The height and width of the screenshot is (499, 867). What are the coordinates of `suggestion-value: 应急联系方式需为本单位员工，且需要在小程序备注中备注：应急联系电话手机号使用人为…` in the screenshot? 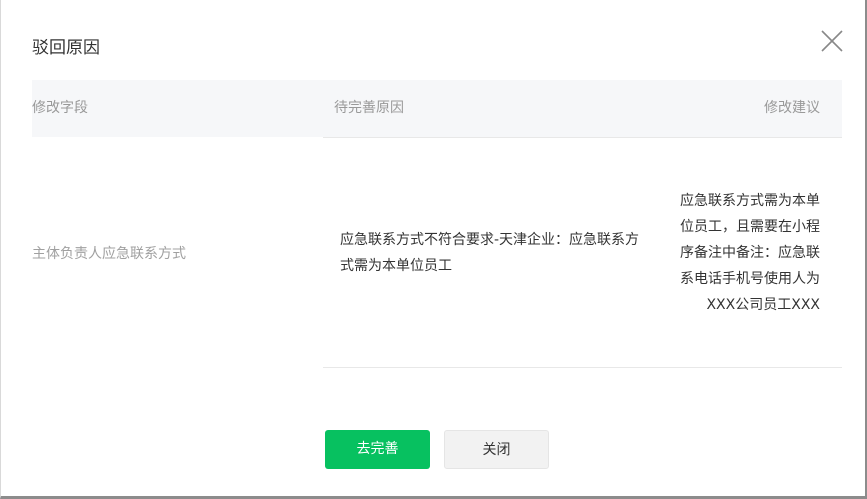 It's located at (750, 252).